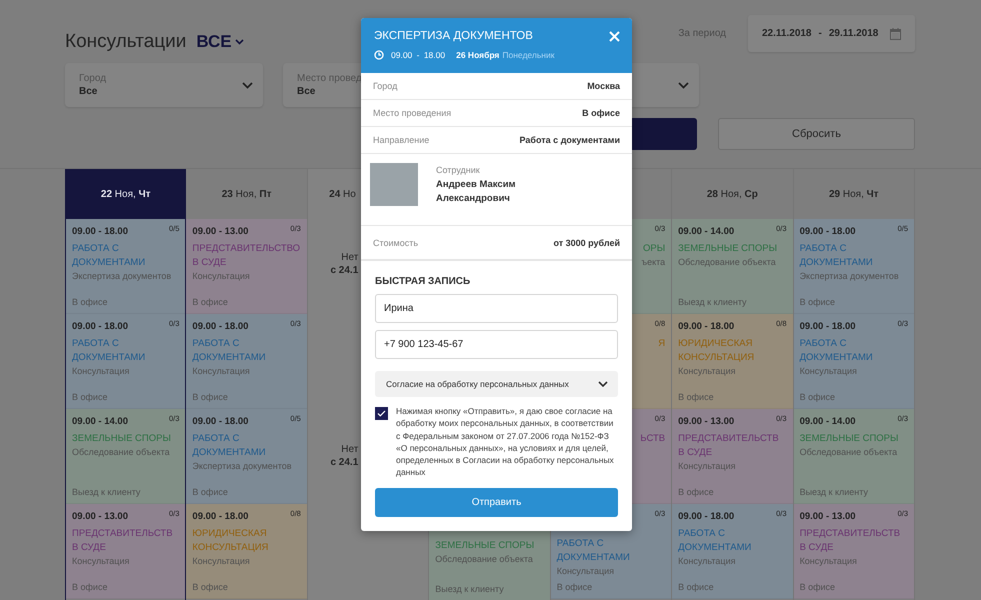  I want to click on detail-label: Место проведения, so click(412, 113).